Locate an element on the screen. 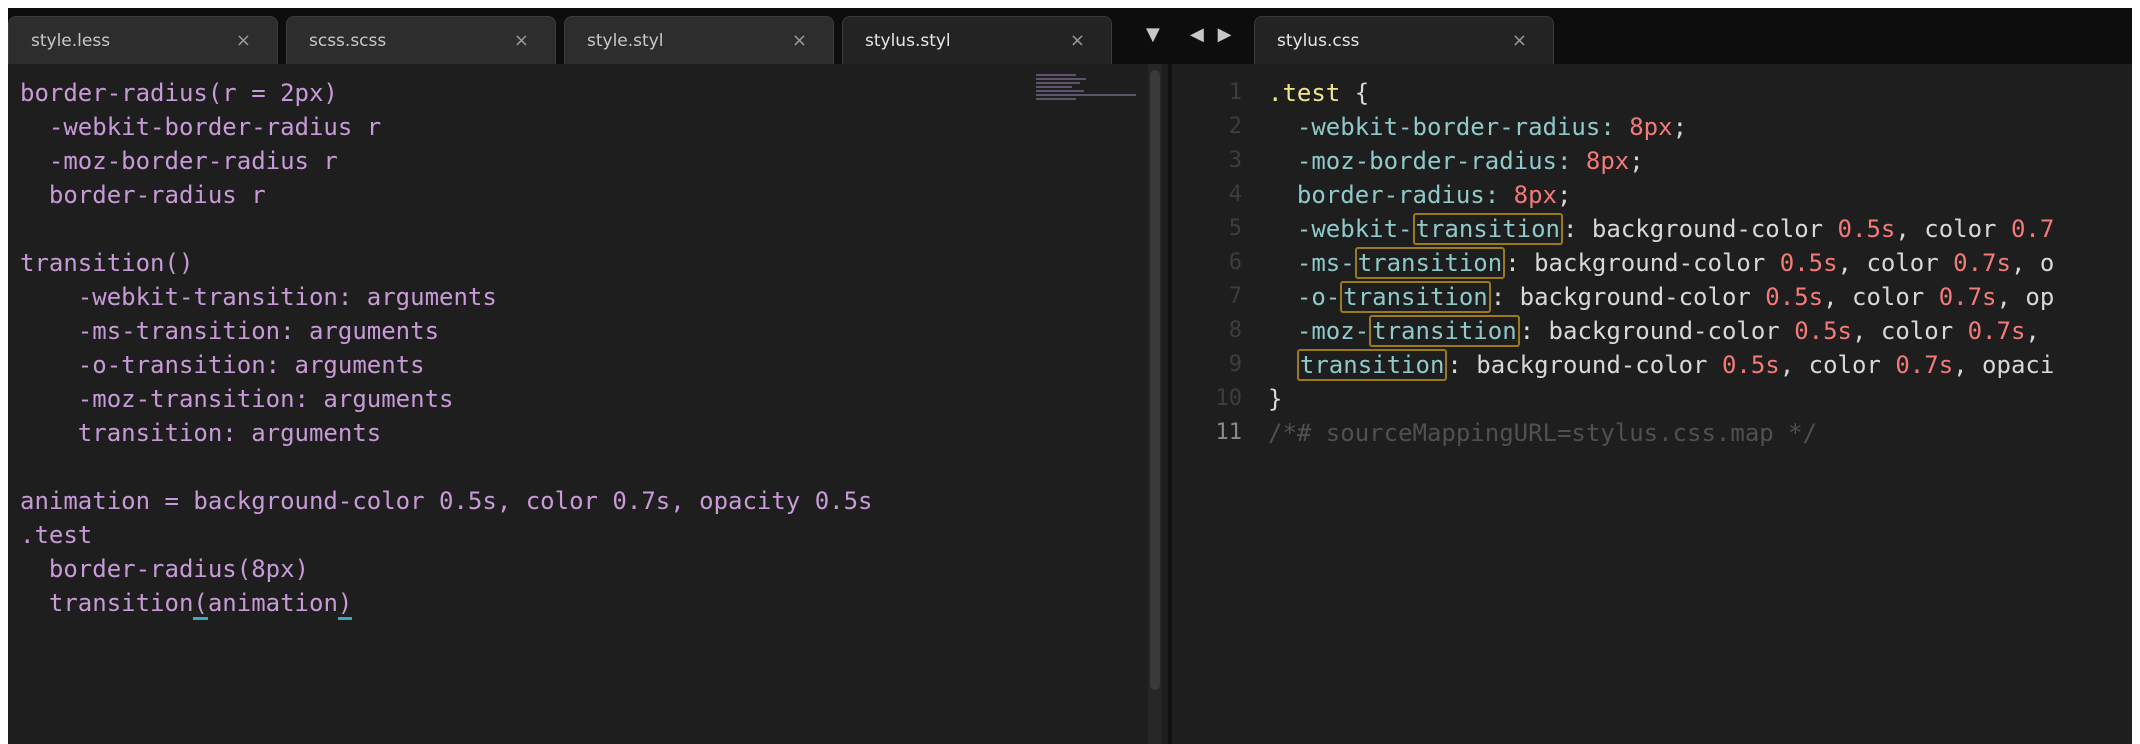  css-property: -webkit-border-radius: is located at coordinates (1449, 127).